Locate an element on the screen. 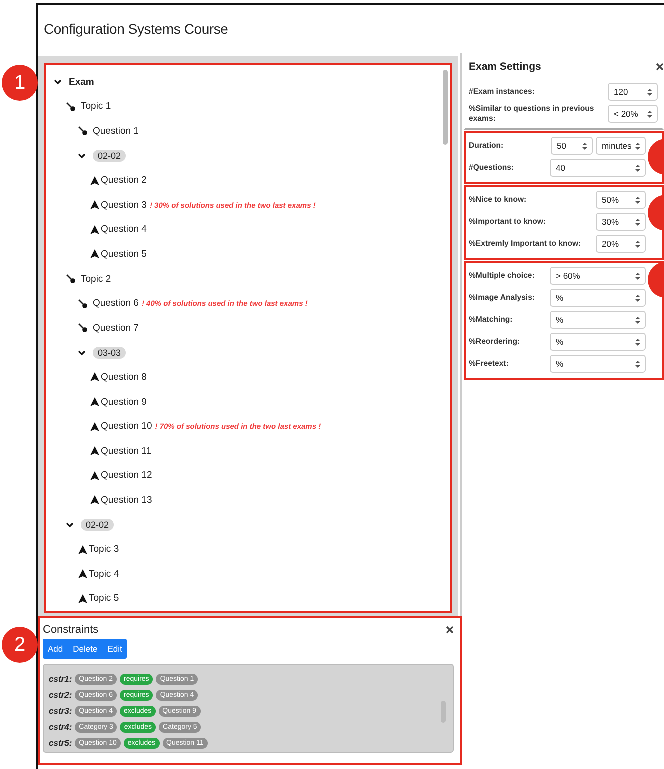  number-field: > 60% is located at coordinates (598, 276).